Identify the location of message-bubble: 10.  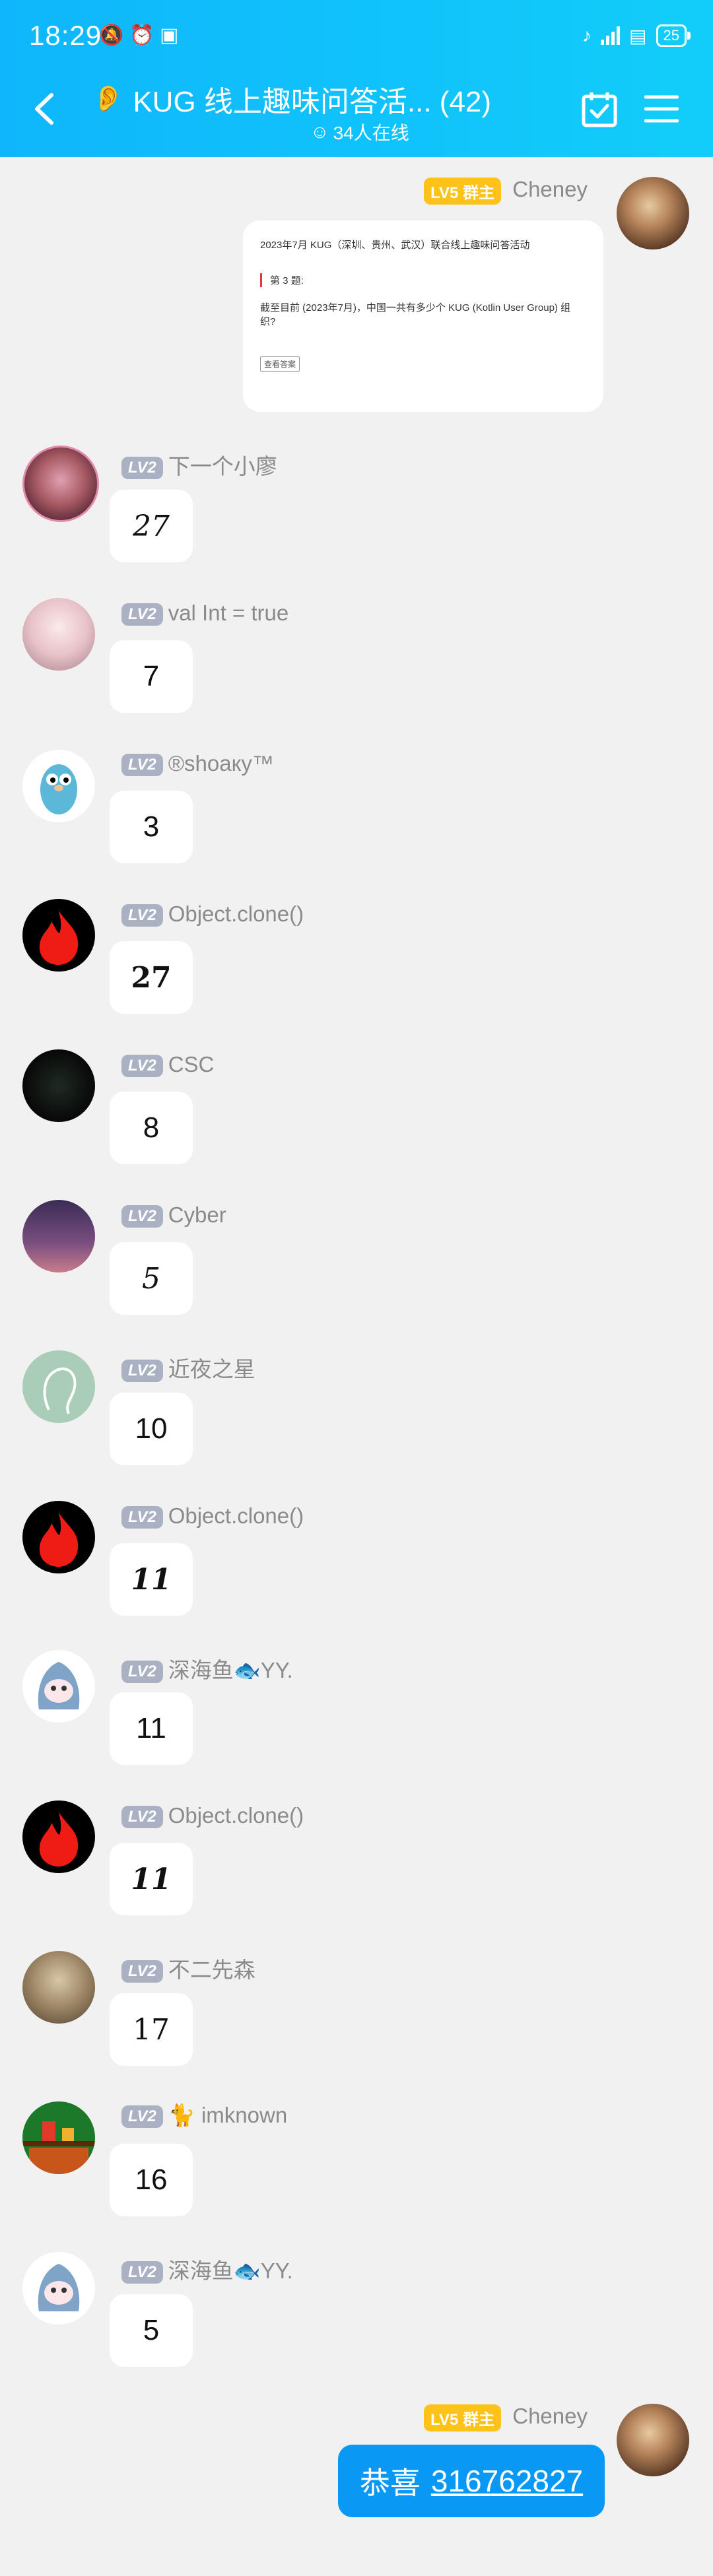
(151, 1429).